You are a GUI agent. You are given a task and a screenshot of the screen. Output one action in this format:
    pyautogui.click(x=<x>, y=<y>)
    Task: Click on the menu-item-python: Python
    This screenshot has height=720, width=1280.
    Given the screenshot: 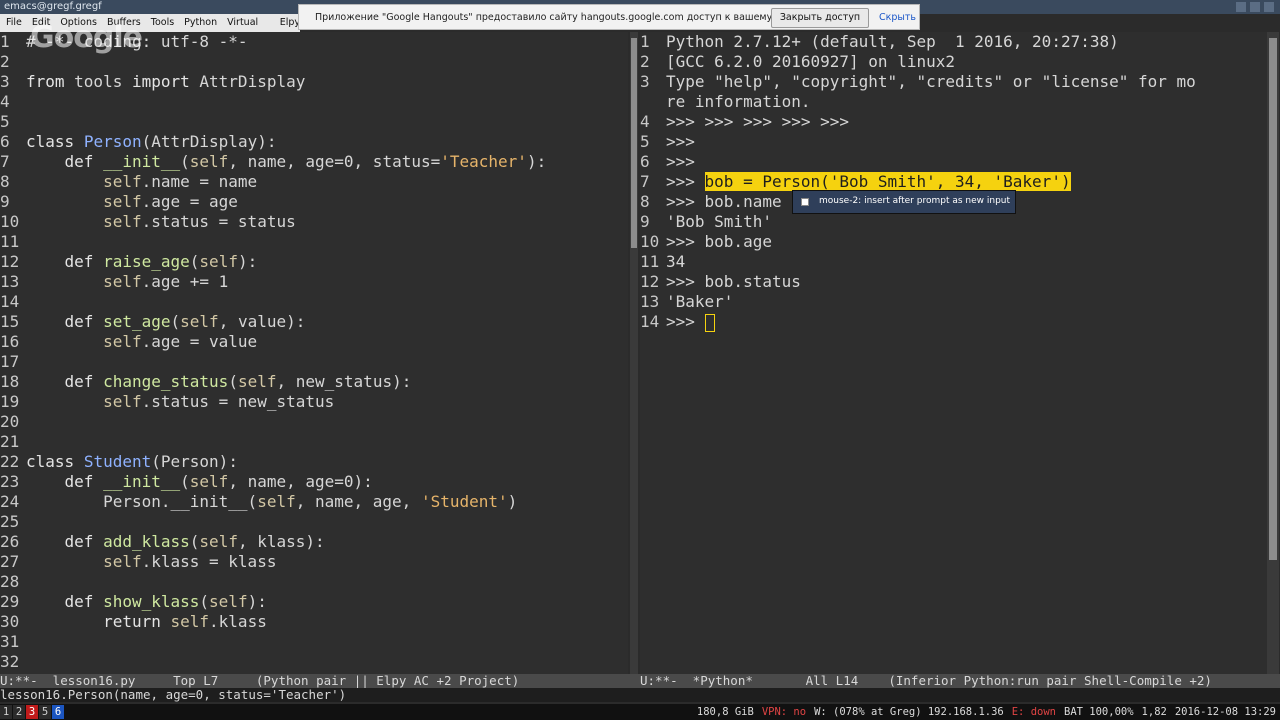 What is the action you would take?
    pyautogui.click(x=200, y=23)
    